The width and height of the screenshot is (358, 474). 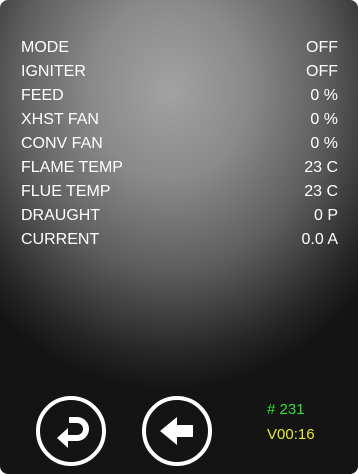 What do you see at coordinates (72, 167) in the screenshot?
I see `param-label: FLAME TEMP` at bounding box center [72, 167].